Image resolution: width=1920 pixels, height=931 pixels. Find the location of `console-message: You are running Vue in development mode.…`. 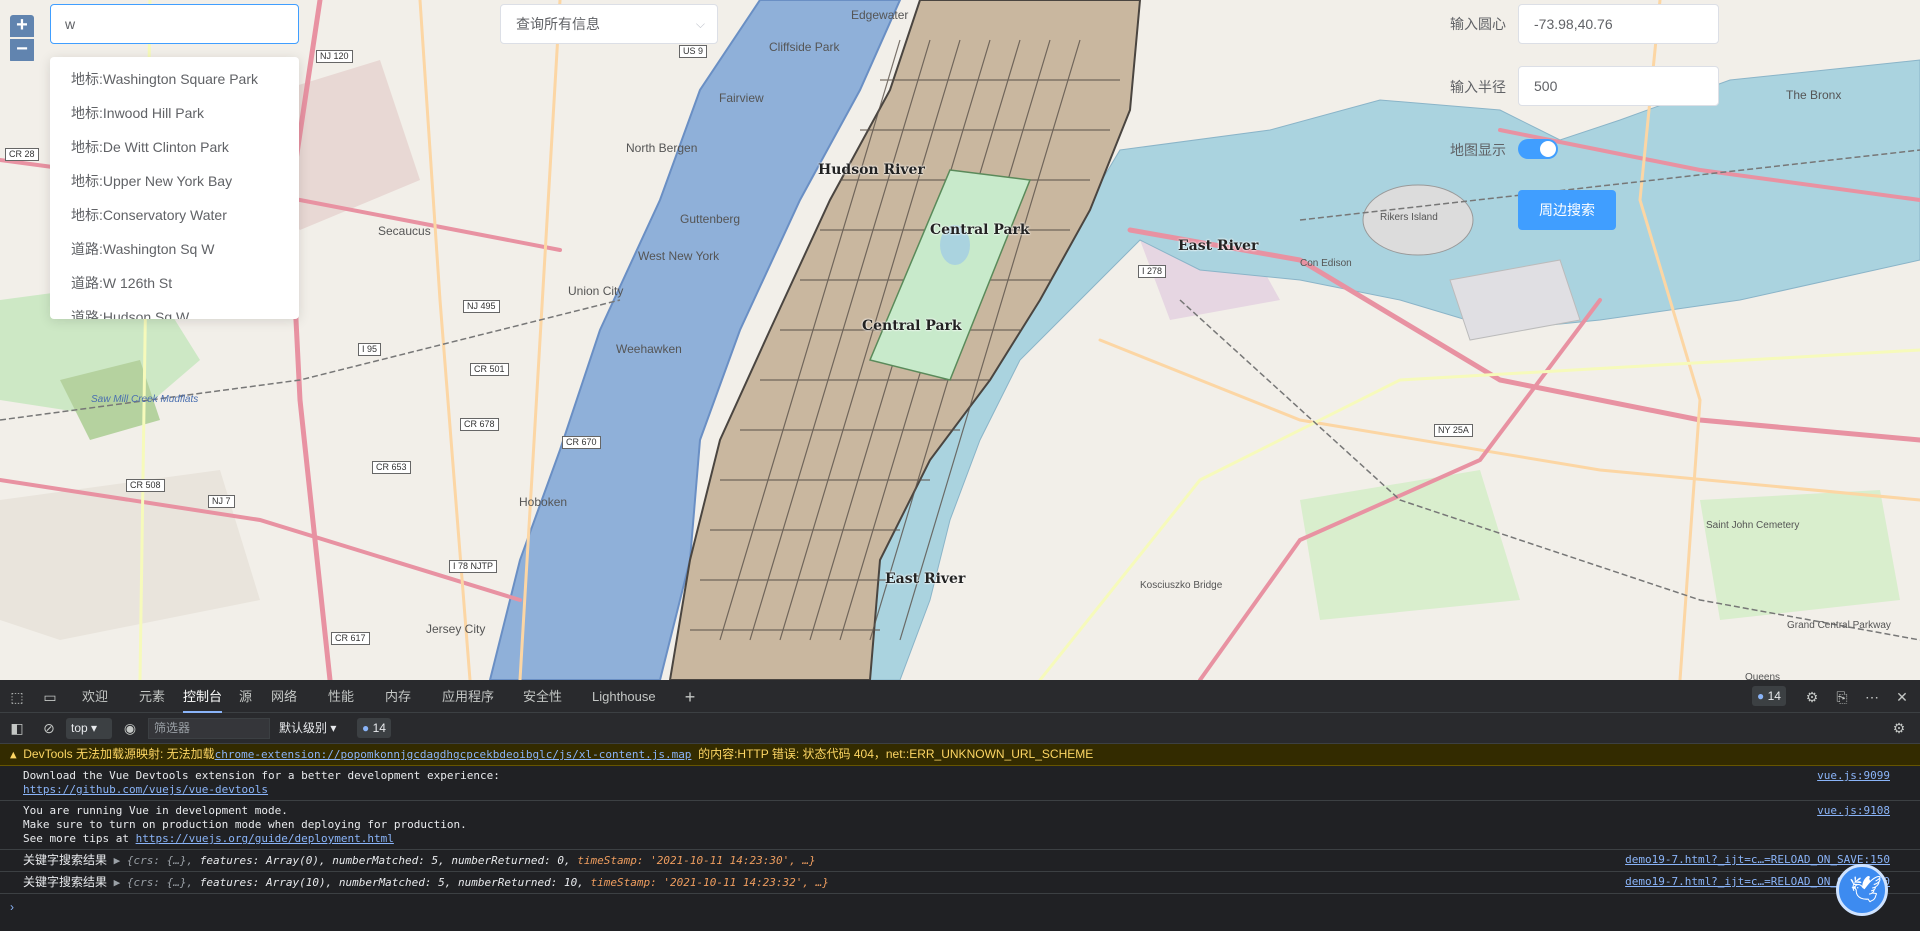

console-message: You are running Vue in development mode.… is located at coordinates (960, 825).